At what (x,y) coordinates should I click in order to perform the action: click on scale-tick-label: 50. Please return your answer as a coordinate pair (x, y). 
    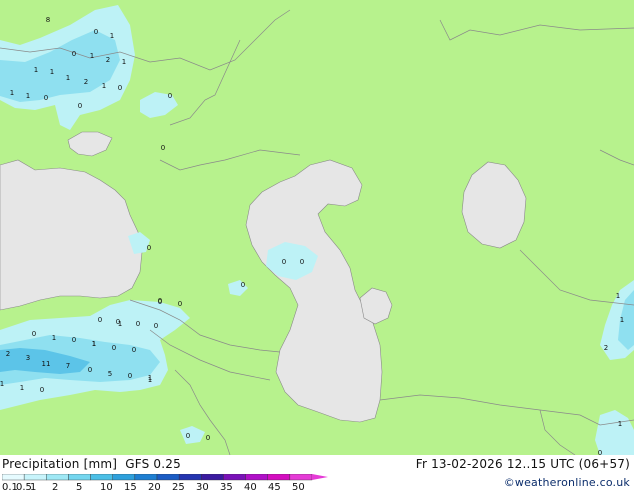
    Looking at the image, I should click on (298, 486).